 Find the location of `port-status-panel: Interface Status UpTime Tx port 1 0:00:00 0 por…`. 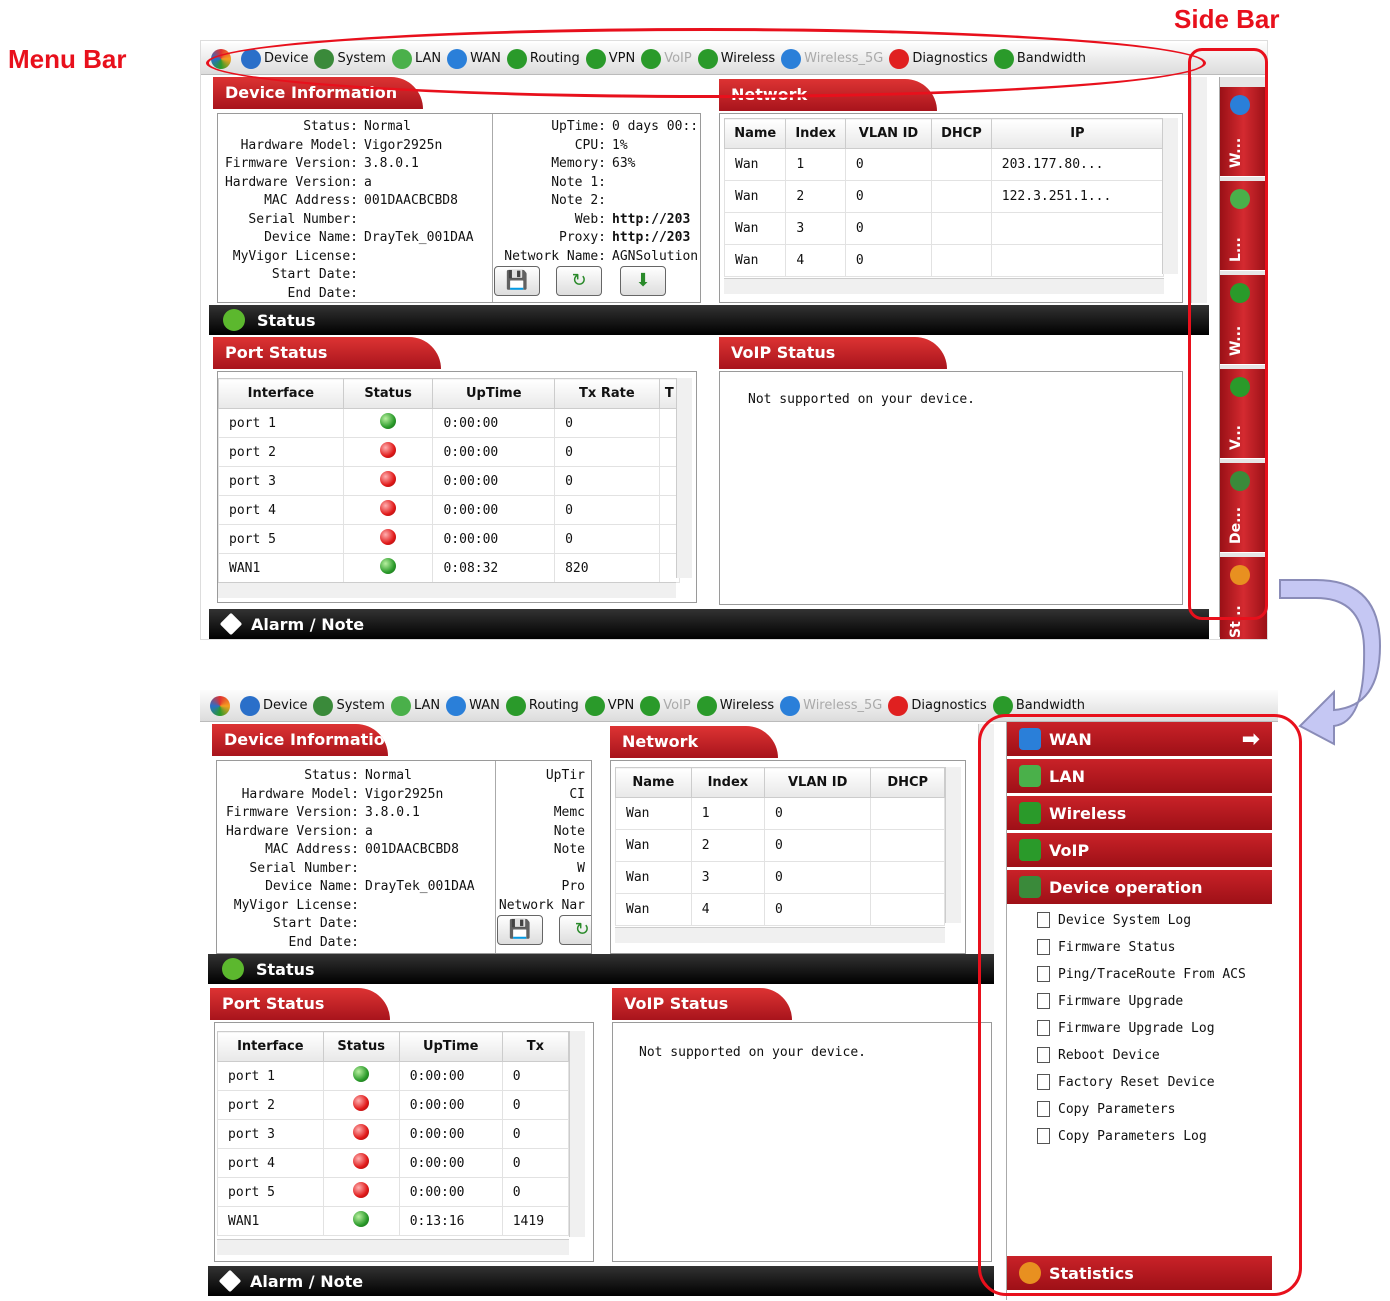

port-status-panel: Interface Status UpTime Tx port 1 0:00:00 0 por… is located at coordinates (404, 1142).